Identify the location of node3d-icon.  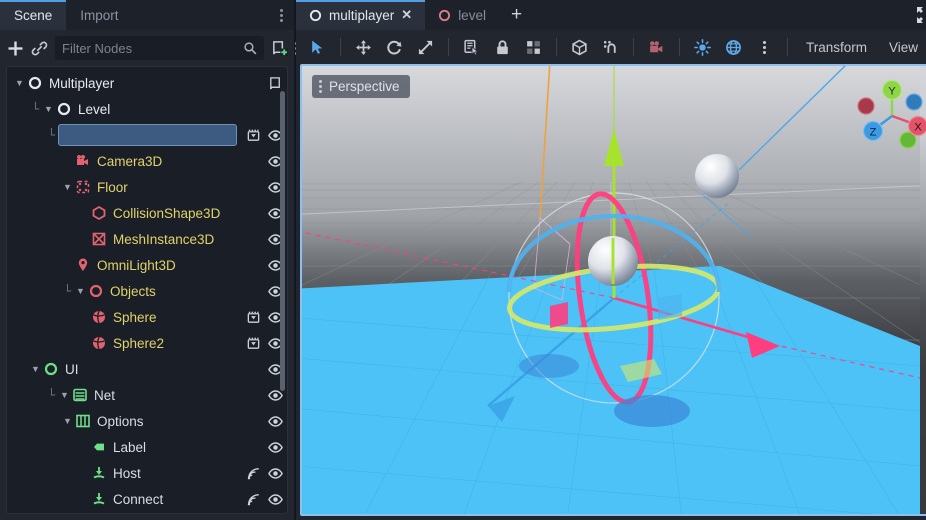
(315, 15).